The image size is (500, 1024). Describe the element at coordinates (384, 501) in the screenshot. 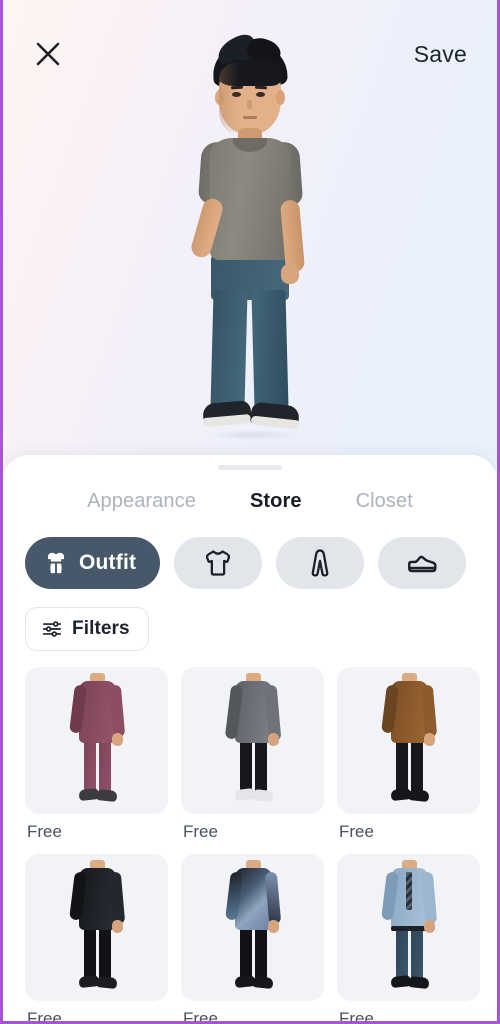

I see `tab-closet: Closet` at that location.